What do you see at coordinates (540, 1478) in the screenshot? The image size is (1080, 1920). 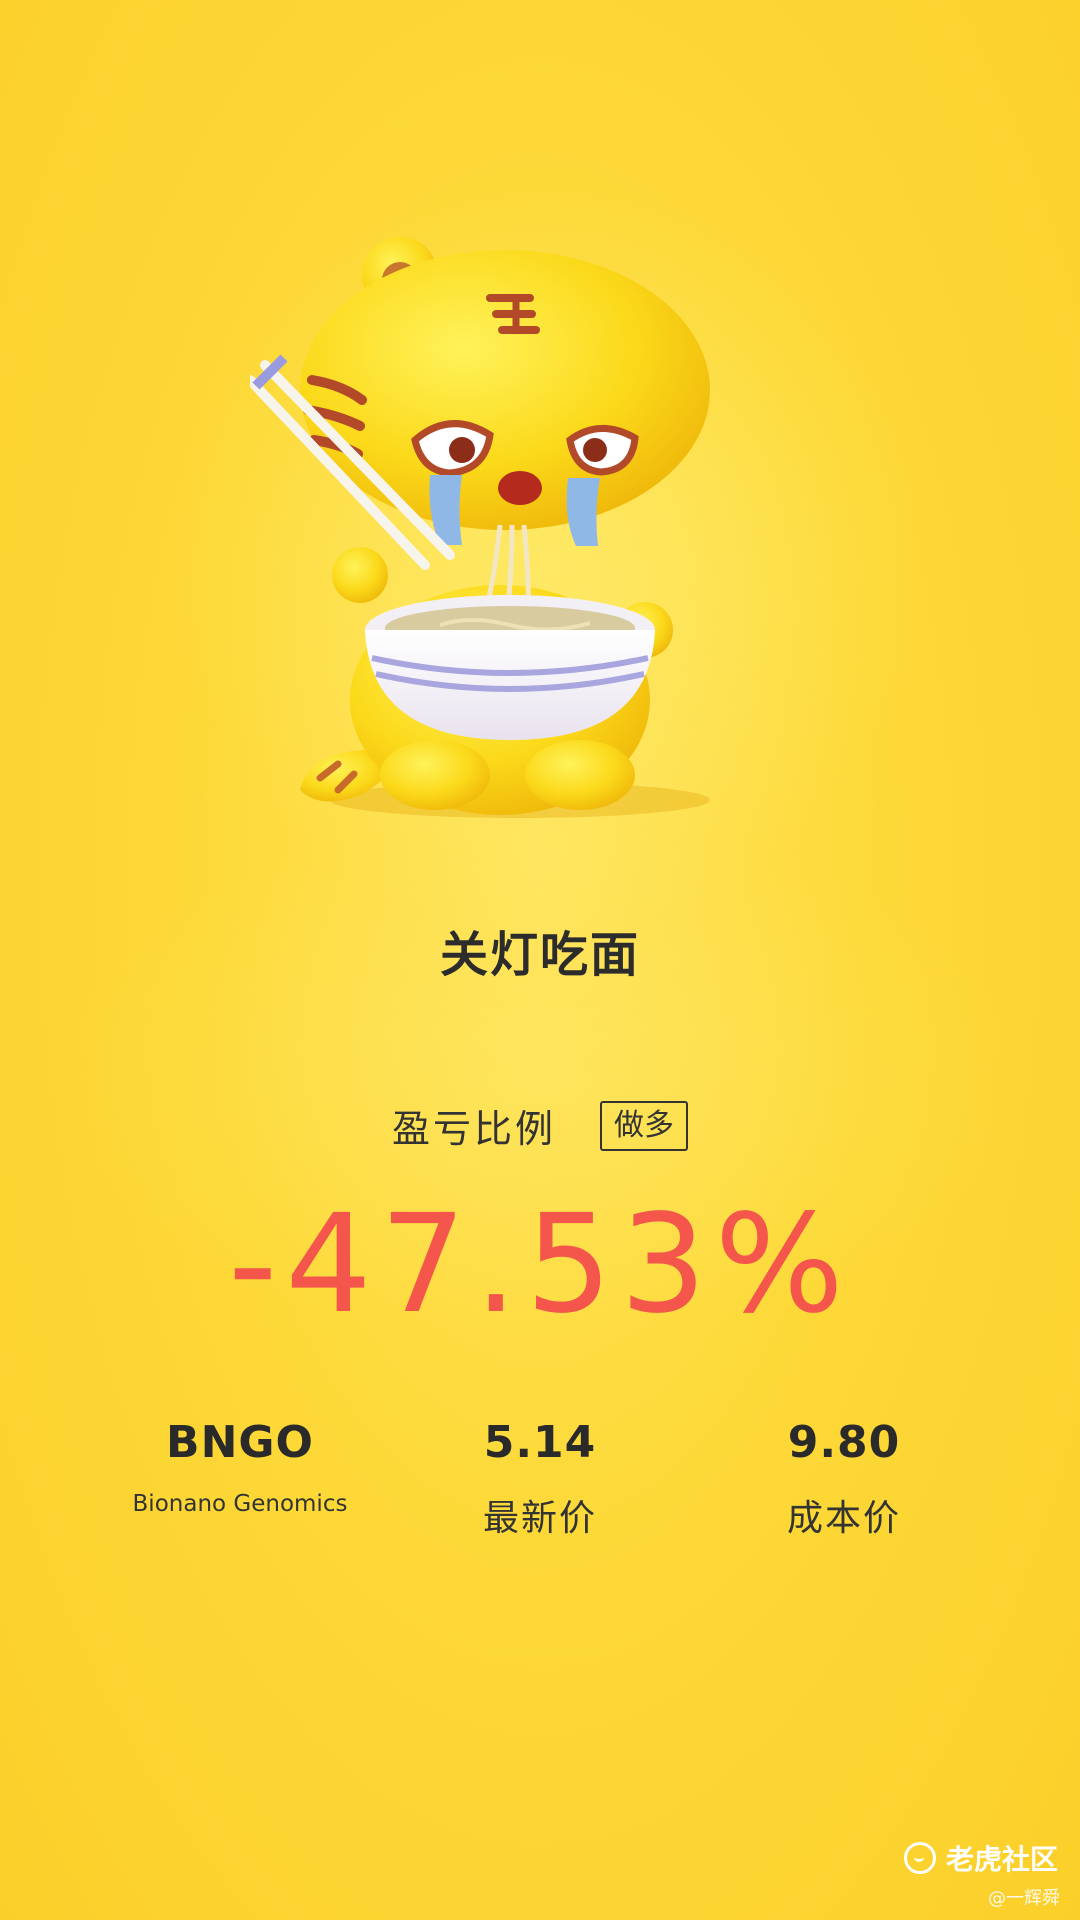 I see `latest-price: 5.14 最新价` at bounding box center [540, 1478].